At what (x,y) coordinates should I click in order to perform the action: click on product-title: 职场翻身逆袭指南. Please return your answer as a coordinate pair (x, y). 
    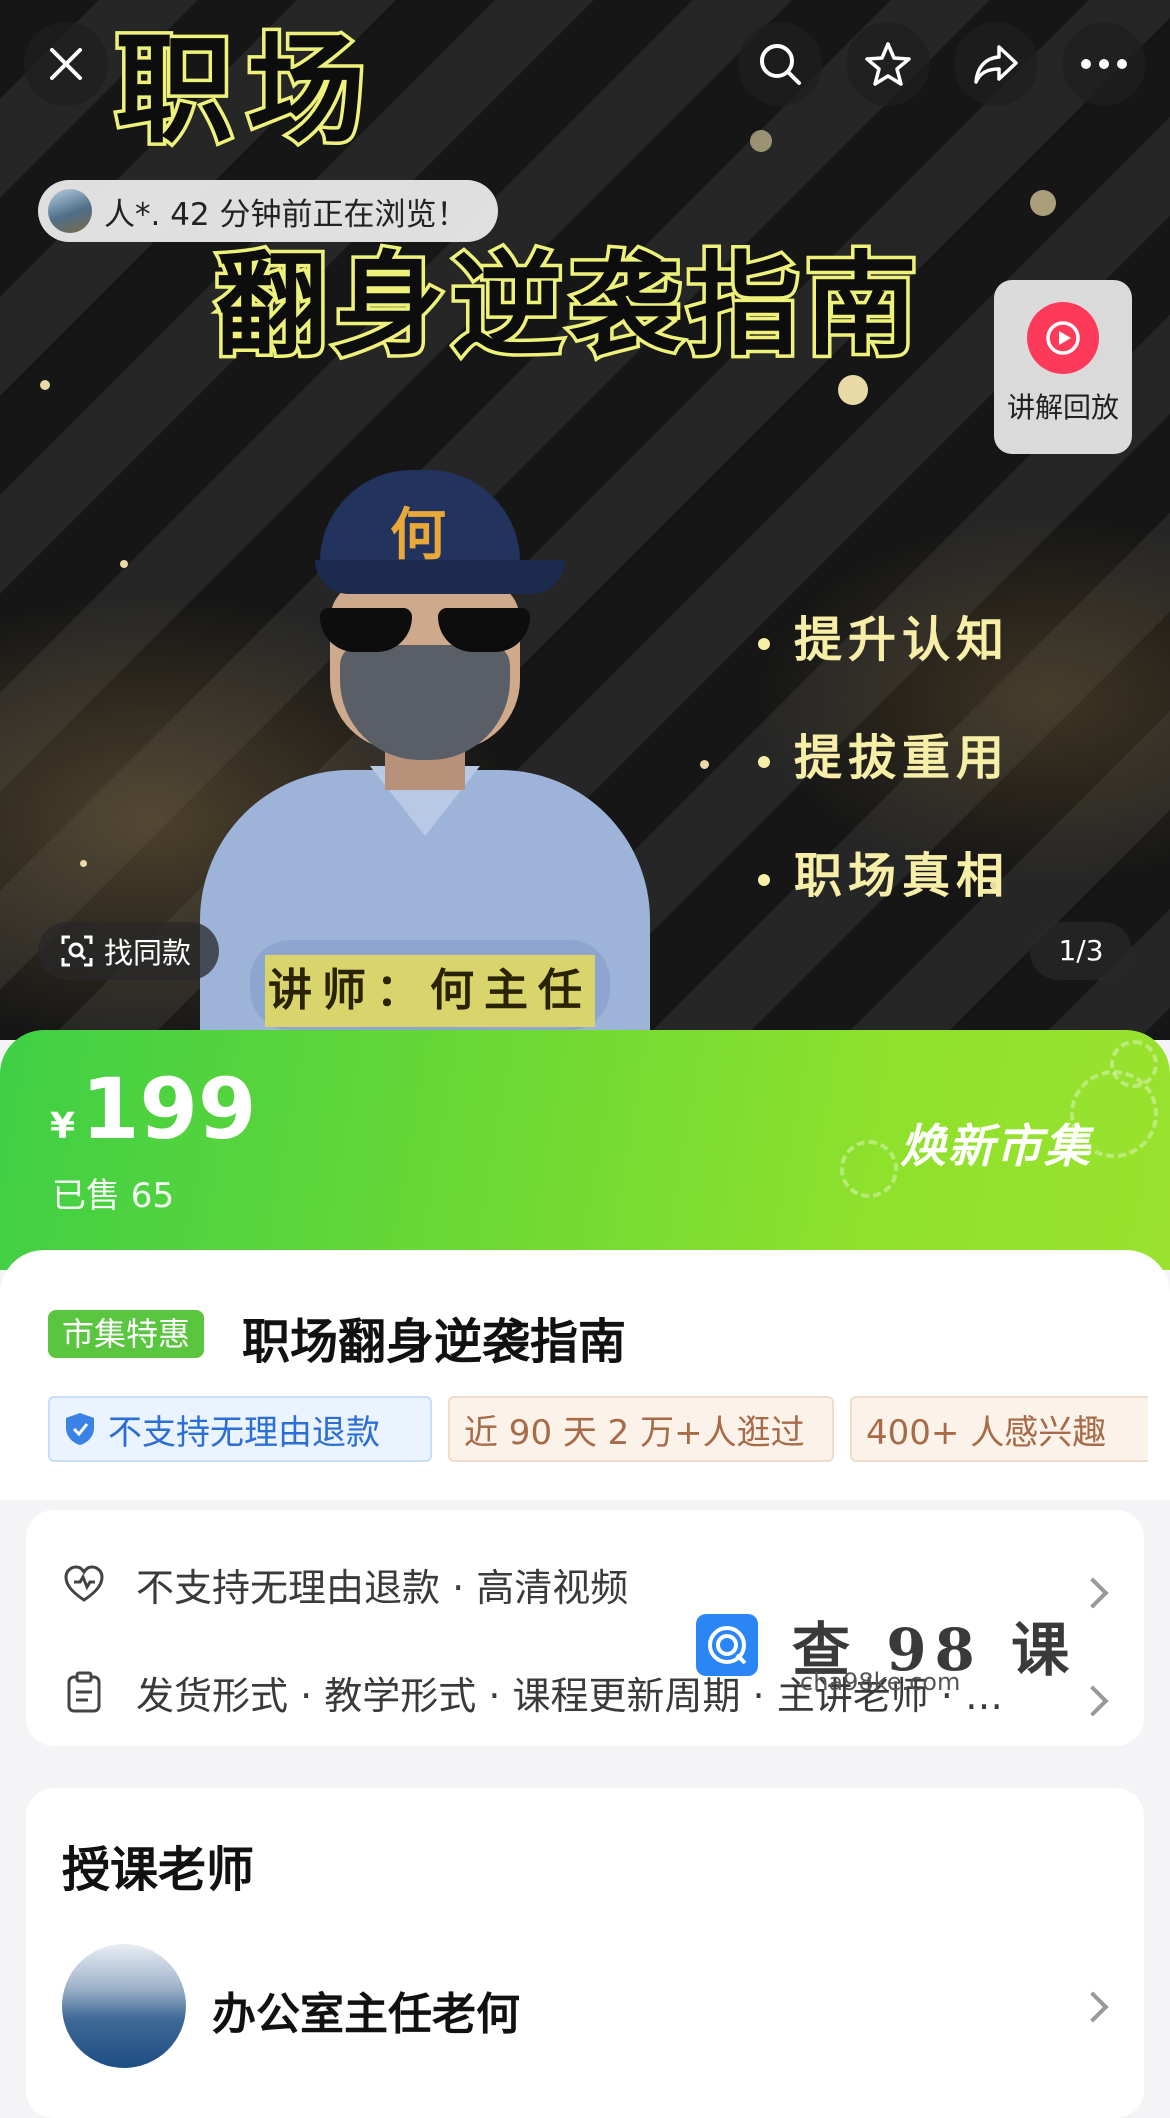
    Looking at the image, I should click on (434, 1342).